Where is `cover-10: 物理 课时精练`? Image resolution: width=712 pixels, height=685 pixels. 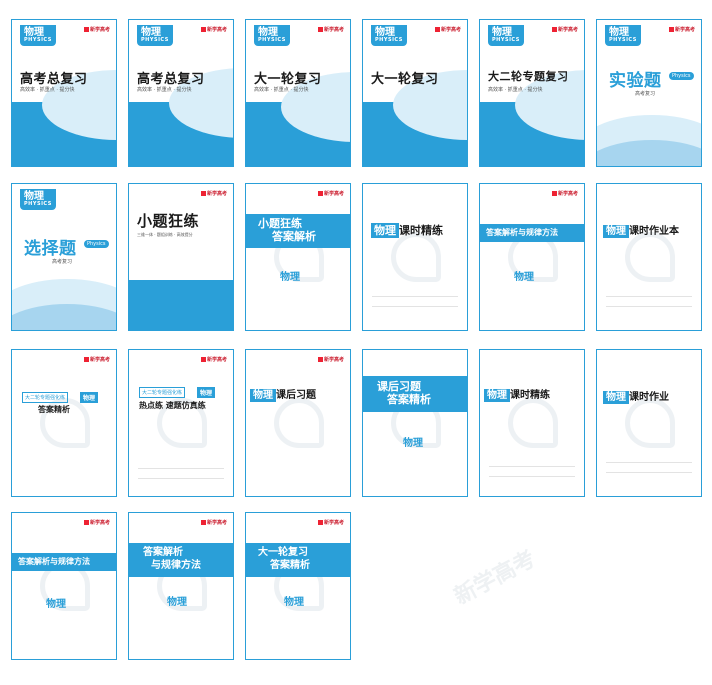 cover-10: 物理 课时精练 is located at coordinates (415, 257).